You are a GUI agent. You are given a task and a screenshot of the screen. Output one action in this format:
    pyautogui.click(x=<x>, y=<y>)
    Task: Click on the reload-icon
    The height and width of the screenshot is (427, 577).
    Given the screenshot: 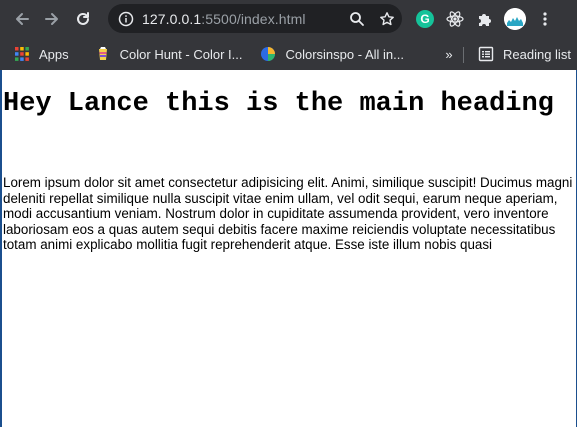 What is the action you would take?
    pyautogui.click(x=83, y=18)
    